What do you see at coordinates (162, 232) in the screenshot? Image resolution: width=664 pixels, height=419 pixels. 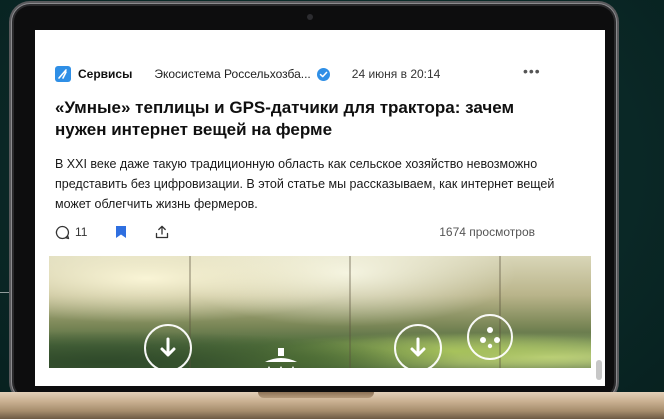 I see `share-icon` at bounding box center [162, 232].